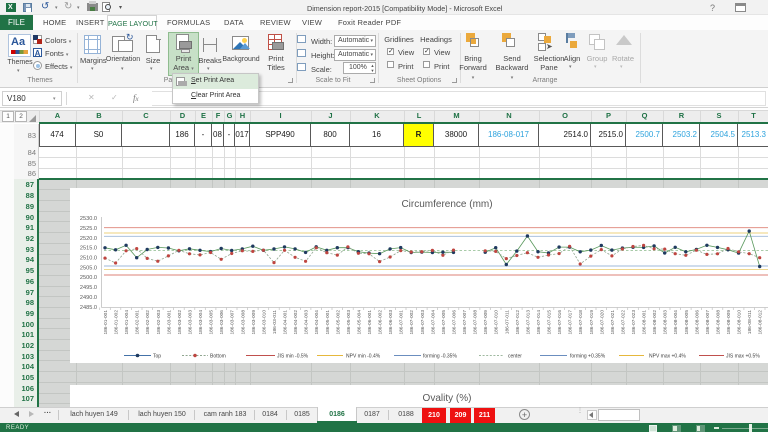  Describe the element at coordinates (667, 356) in the screenshot. I see `svg-text: NPV max +0.4%` at that location.